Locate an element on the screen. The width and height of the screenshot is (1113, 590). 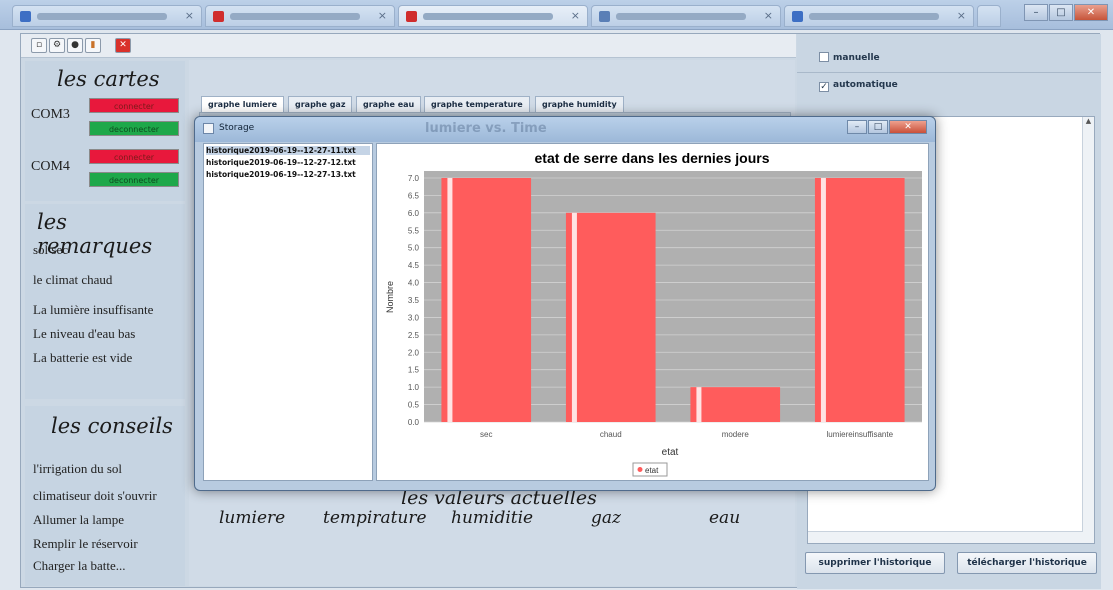
tab-graphe-lumiere: graphe lumiere is located at coordinates (243, 104).